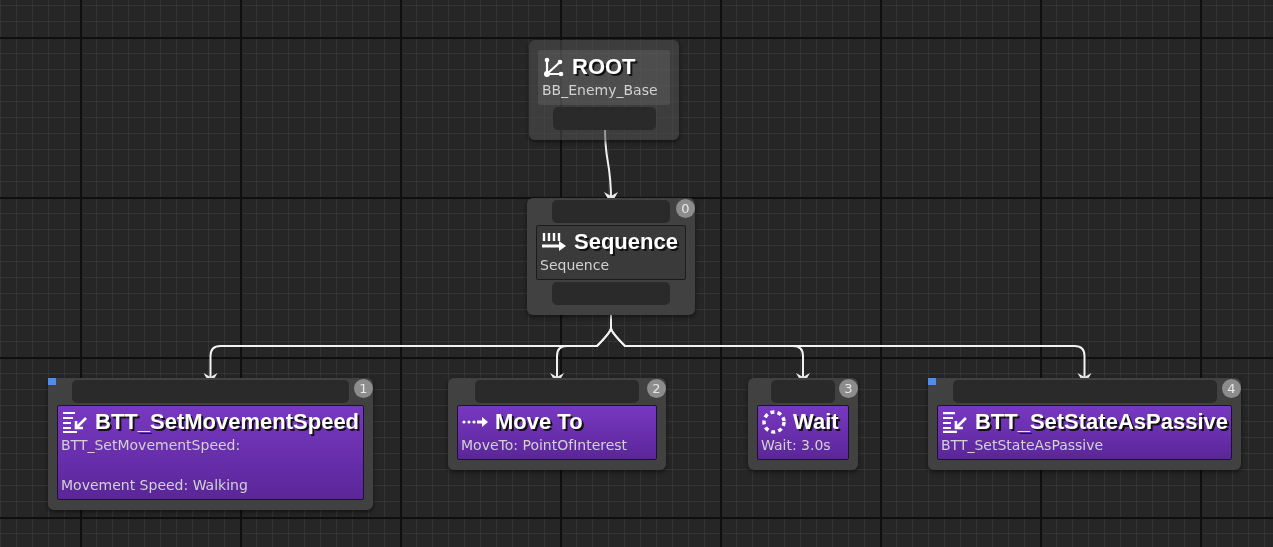 This screenshot has width=1273, height=547. Describe the element at coordinates (1231, 388) in the screenshot. I see `execution-index: 4` at that location.